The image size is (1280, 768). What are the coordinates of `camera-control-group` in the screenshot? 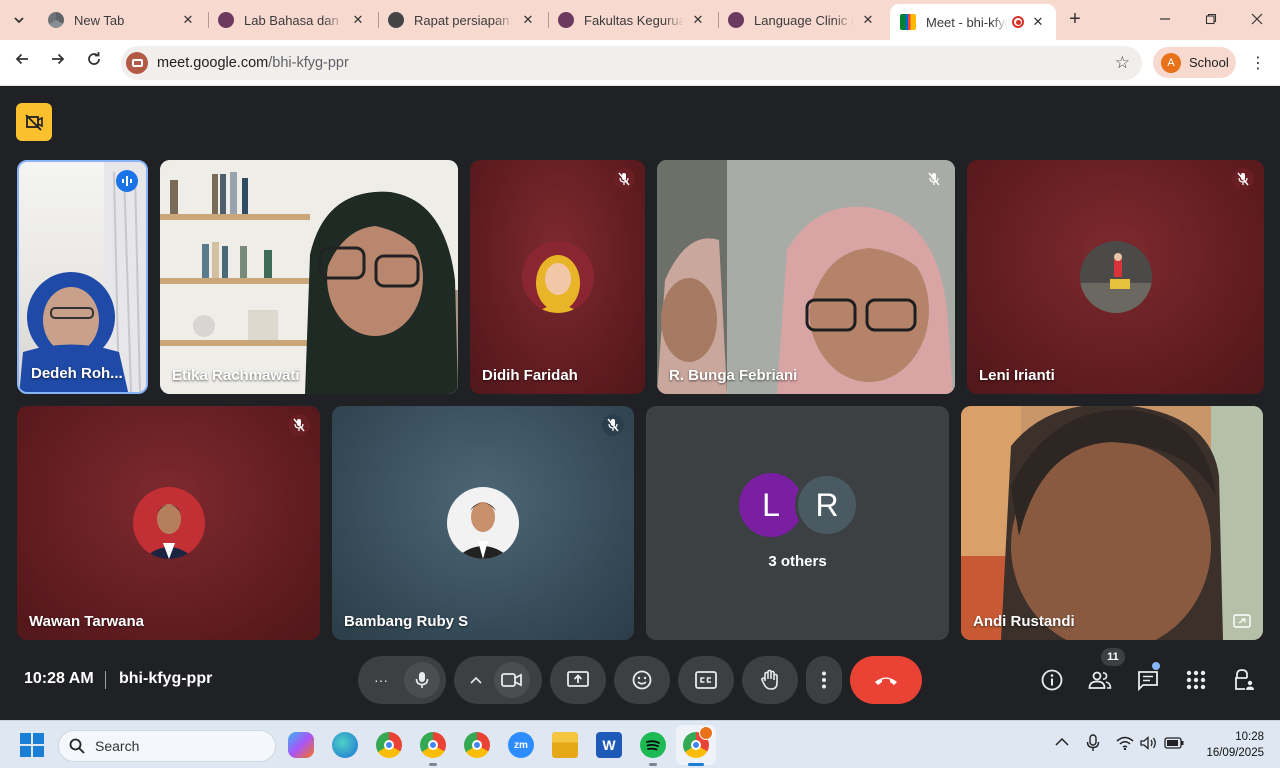 It's located at (498, 680).